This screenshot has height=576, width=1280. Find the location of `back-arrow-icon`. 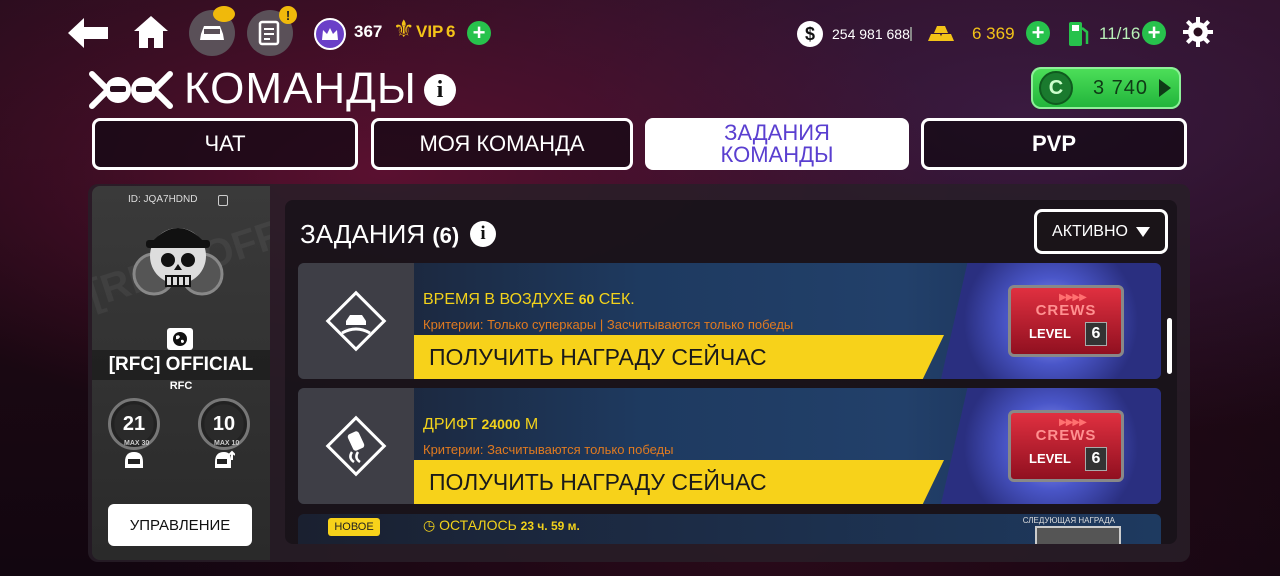

back-arrow-icon is located at coordinates (88, 33).